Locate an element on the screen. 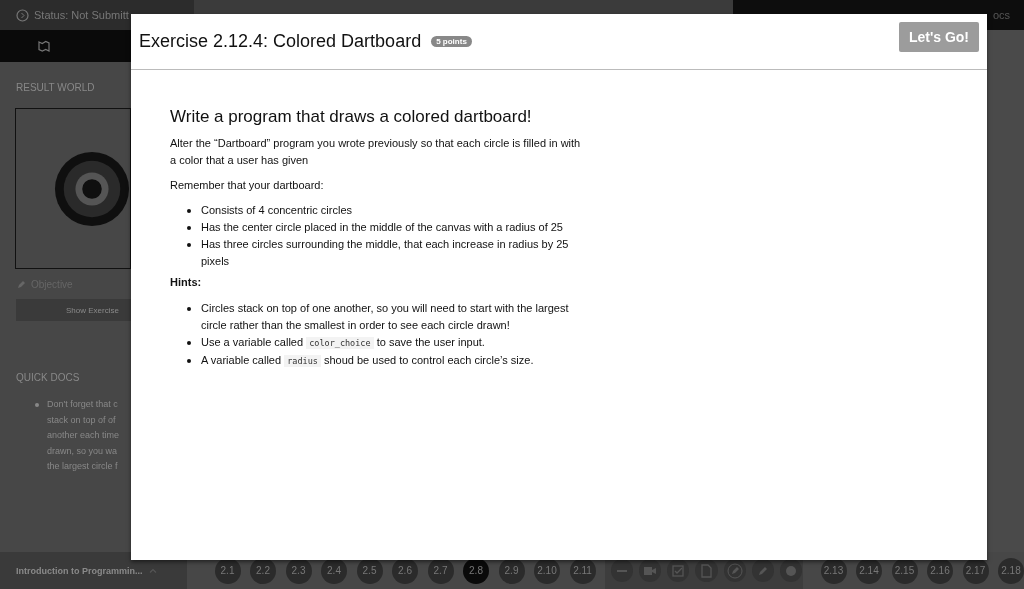 This screenshot has height=589, width=1024. checkbox-icon is located at coordinates (678, 570).